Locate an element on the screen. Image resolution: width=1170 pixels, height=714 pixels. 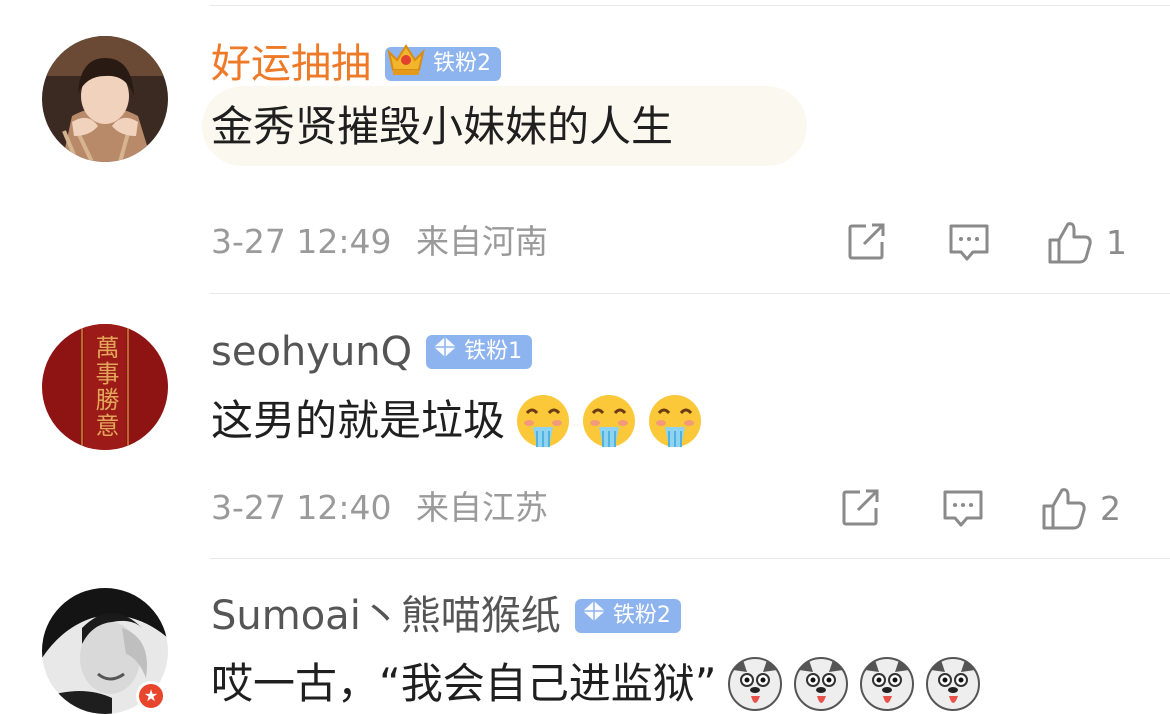
username: 好运抽抽 is located at coordinates (291, 64).